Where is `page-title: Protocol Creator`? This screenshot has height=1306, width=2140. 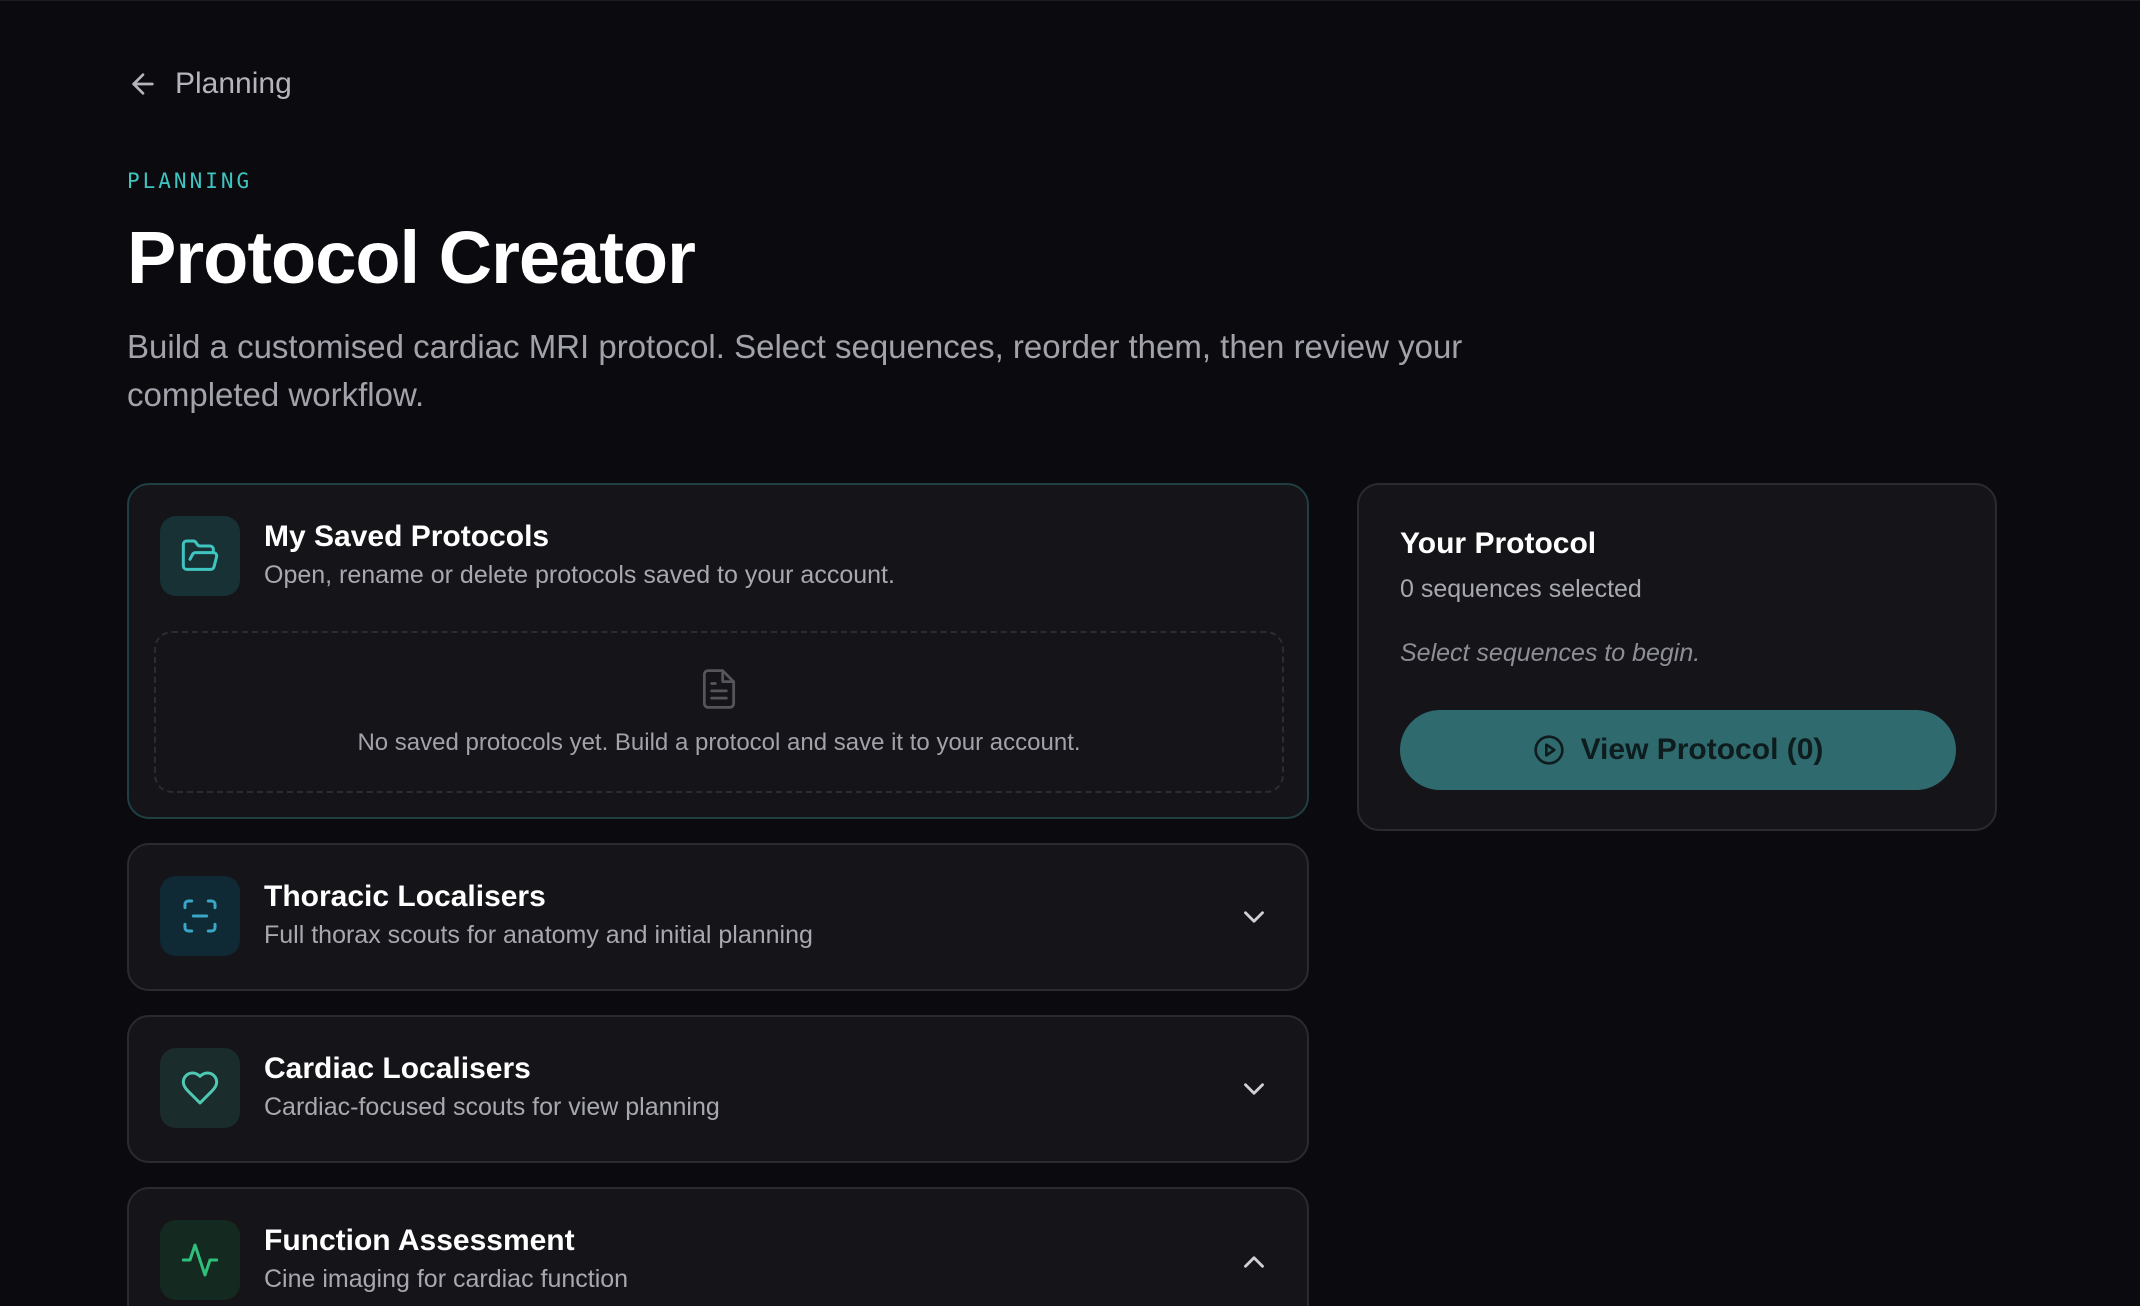 page-title: Protocol Creator is located at coordinates (411, 257).